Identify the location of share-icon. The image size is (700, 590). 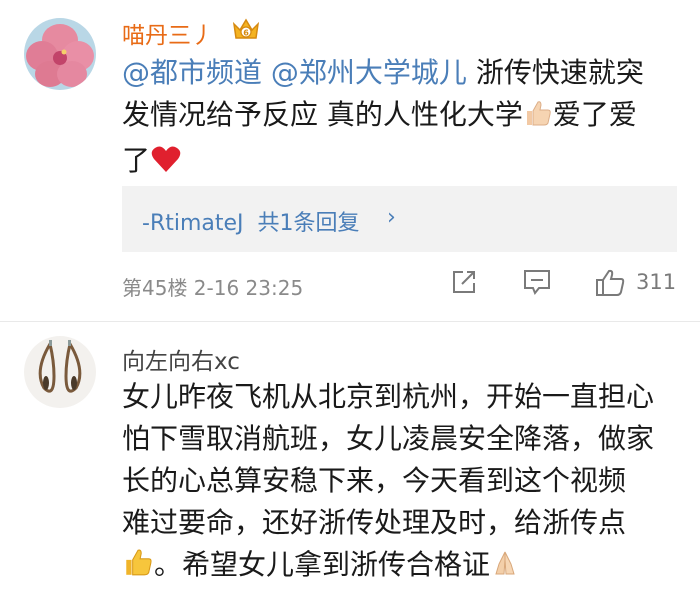
(464, 282).